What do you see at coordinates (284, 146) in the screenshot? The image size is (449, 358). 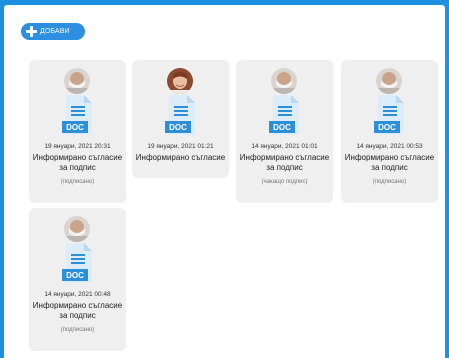 I see `card-date: 14 януари, 2021 01:01` at bounding box center [284, 146].